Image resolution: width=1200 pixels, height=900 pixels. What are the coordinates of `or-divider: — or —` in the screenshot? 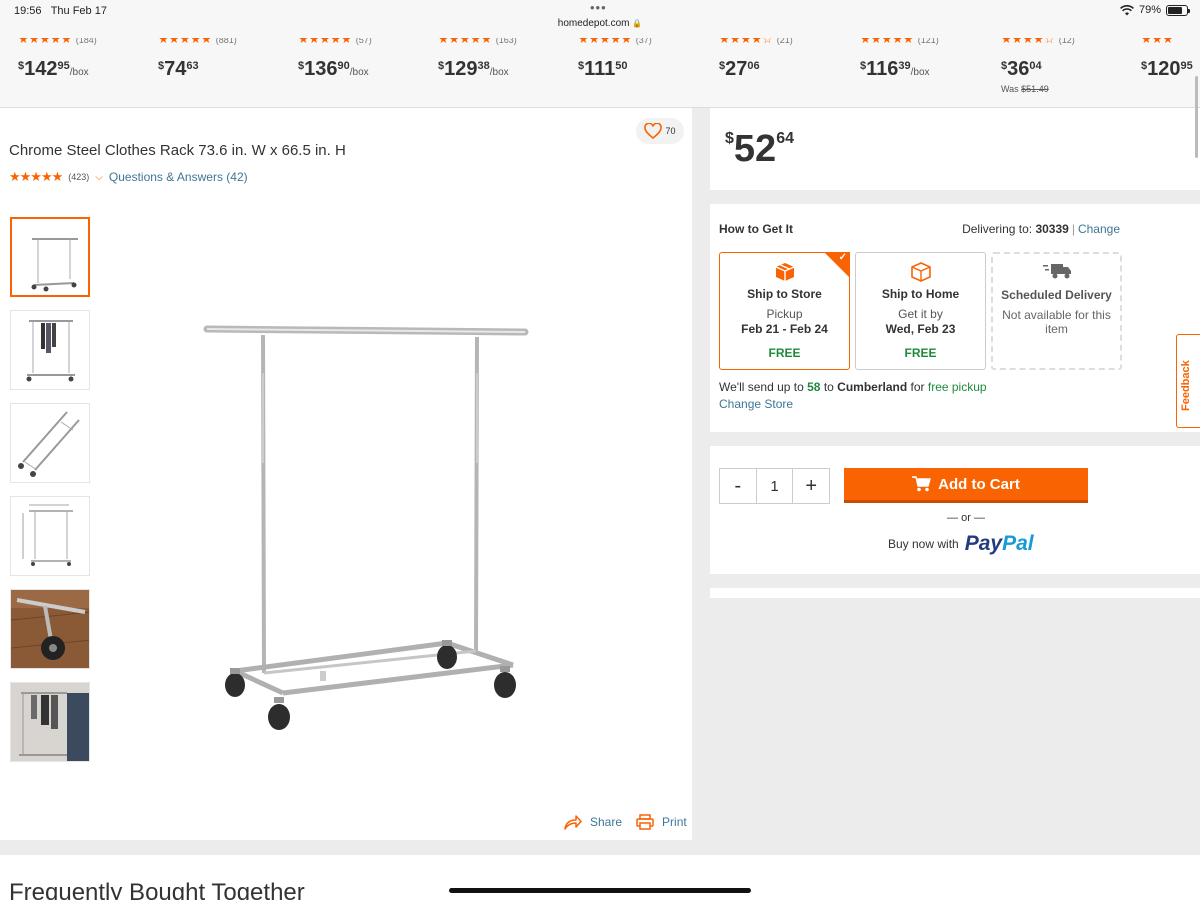 It's located at (966, 518).